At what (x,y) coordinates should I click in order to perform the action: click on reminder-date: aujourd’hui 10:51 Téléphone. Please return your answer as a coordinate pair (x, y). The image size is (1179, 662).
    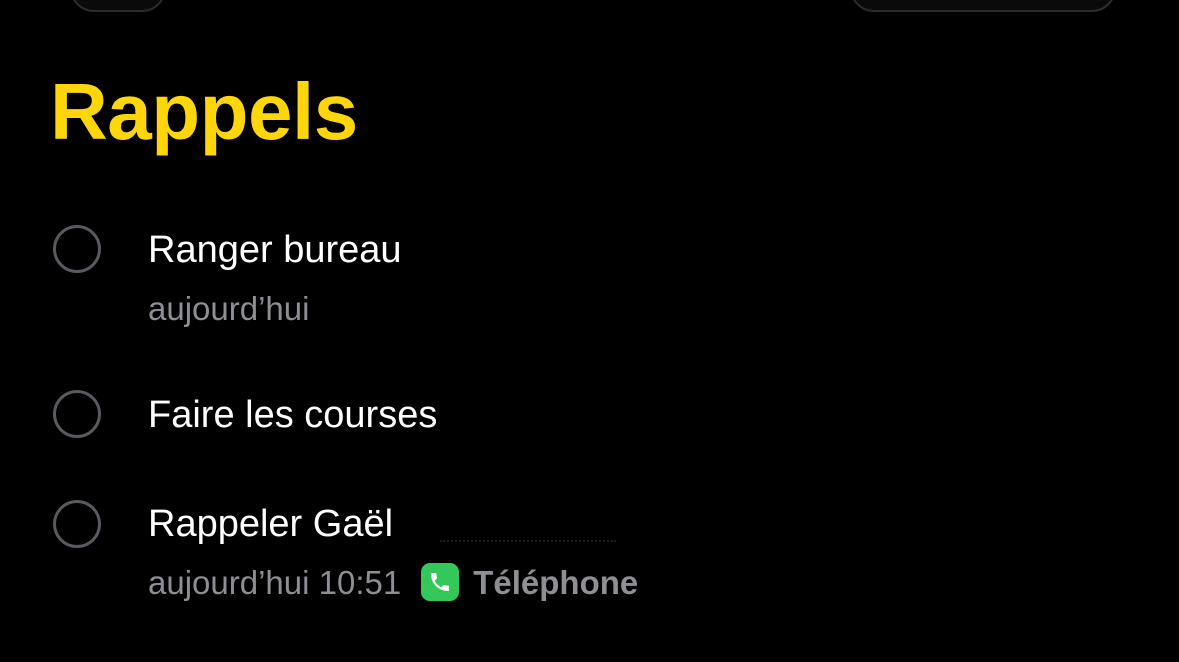
    Looking at the image, I should click on (393, 582).